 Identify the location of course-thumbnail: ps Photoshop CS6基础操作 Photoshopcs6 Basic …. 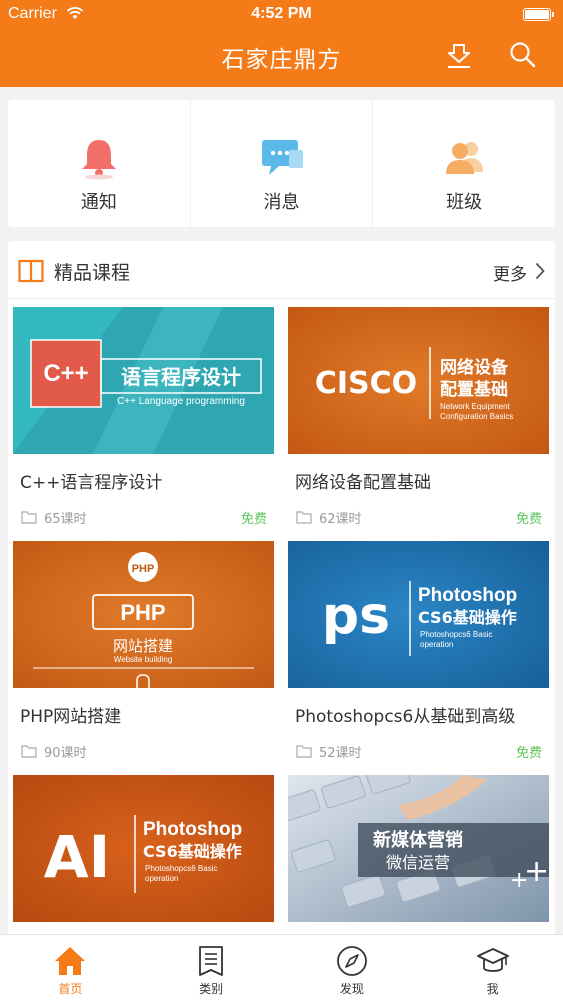
(418, 614).